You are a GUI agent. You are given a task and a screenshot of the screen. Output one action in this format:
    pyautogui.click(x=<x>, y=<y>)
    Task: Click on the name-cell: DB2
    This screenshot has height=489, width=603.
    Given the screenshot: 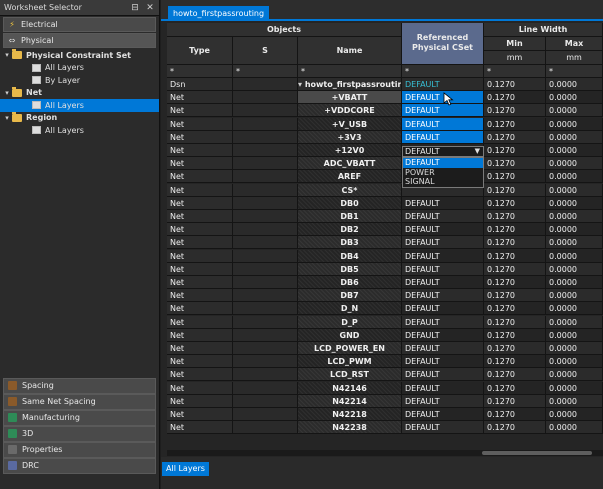 What is the action you would take?
    pyautogui.click(x=350, y=230)
    